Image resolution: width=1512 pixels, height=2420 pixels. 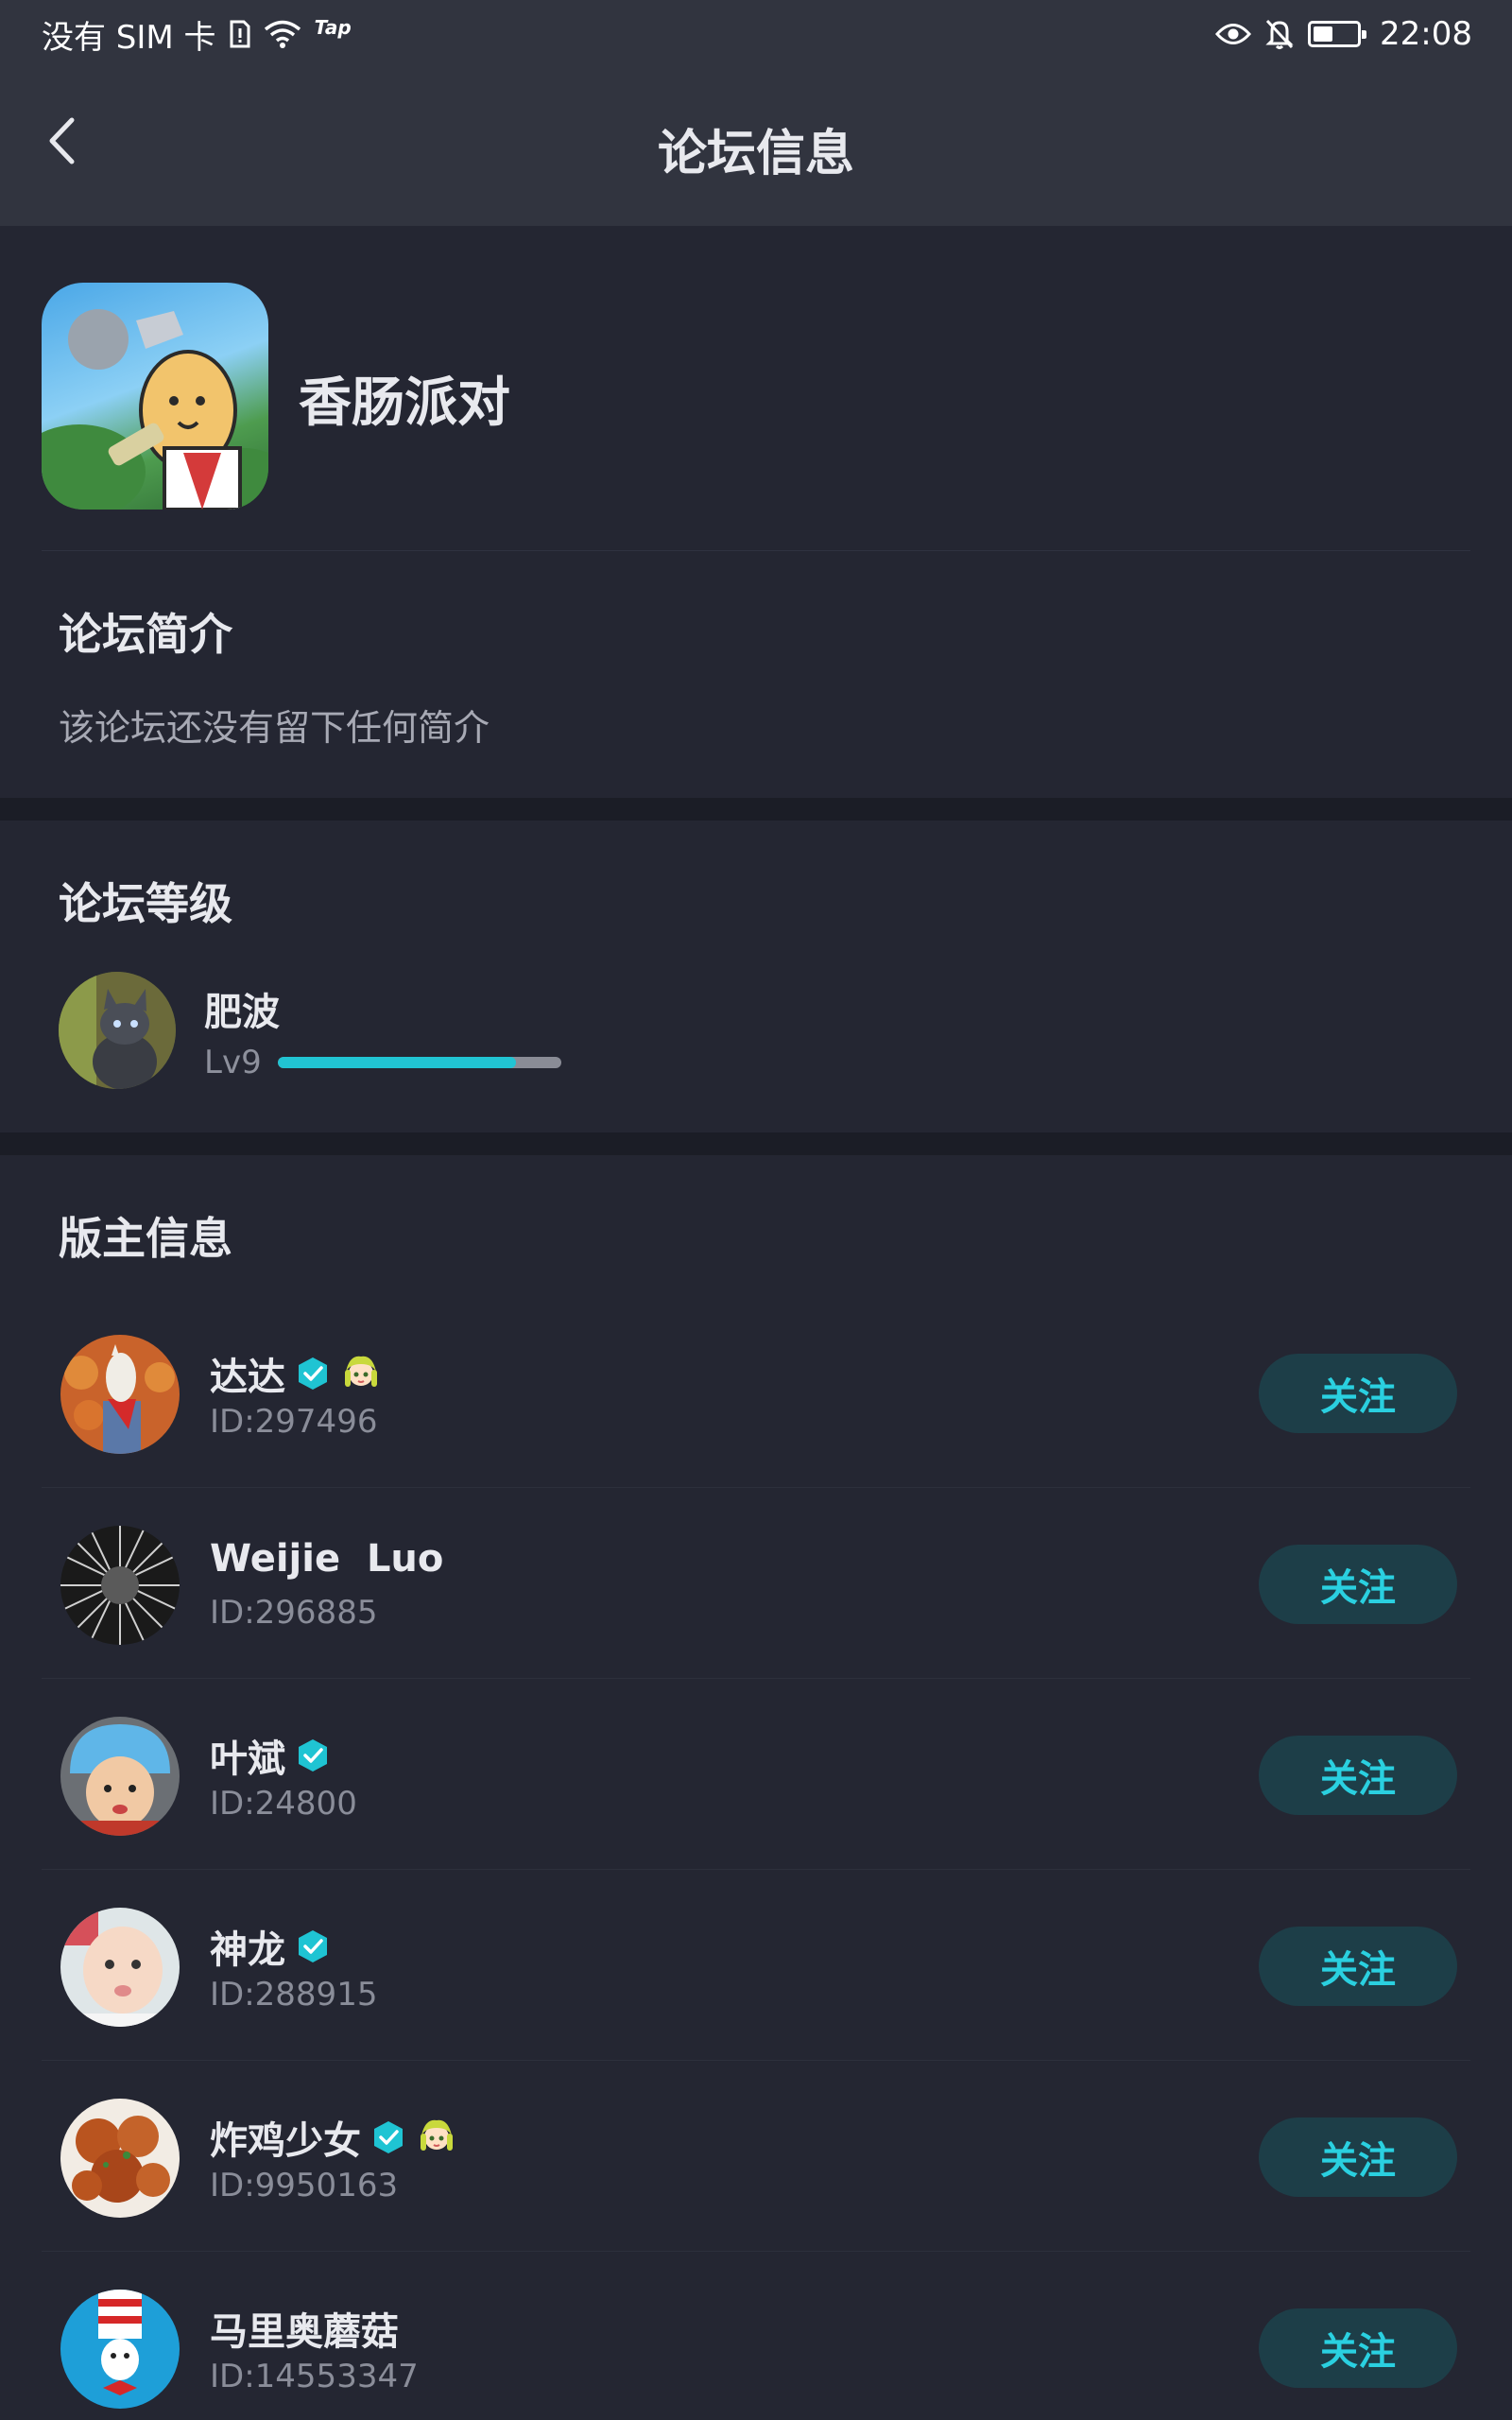 I want to click on level-progress-fill, so click(x=397, y=1062).